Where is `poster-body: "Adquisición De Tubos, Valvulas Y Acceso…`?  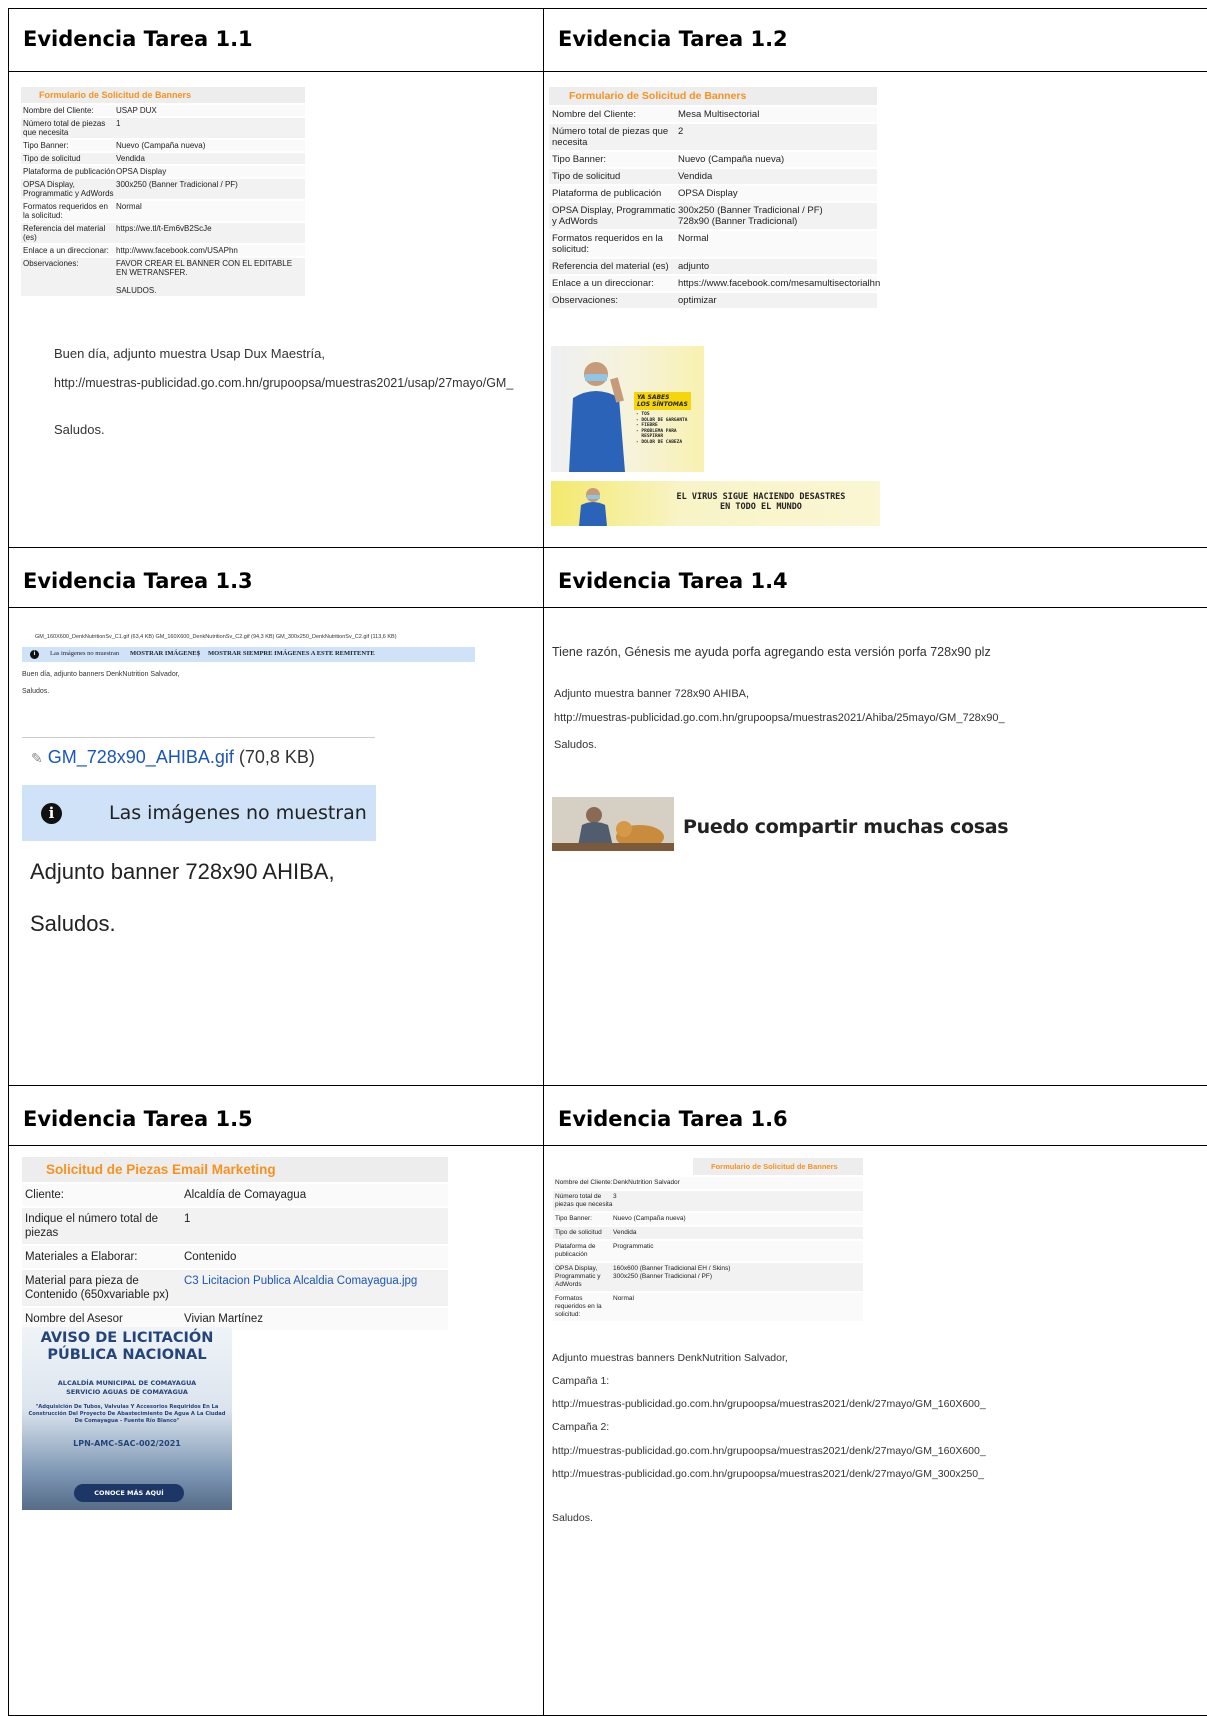 poster-body: "Adquisición De Tubos, Valvulas Y Acceso… is located at coordinates (127, 1414).